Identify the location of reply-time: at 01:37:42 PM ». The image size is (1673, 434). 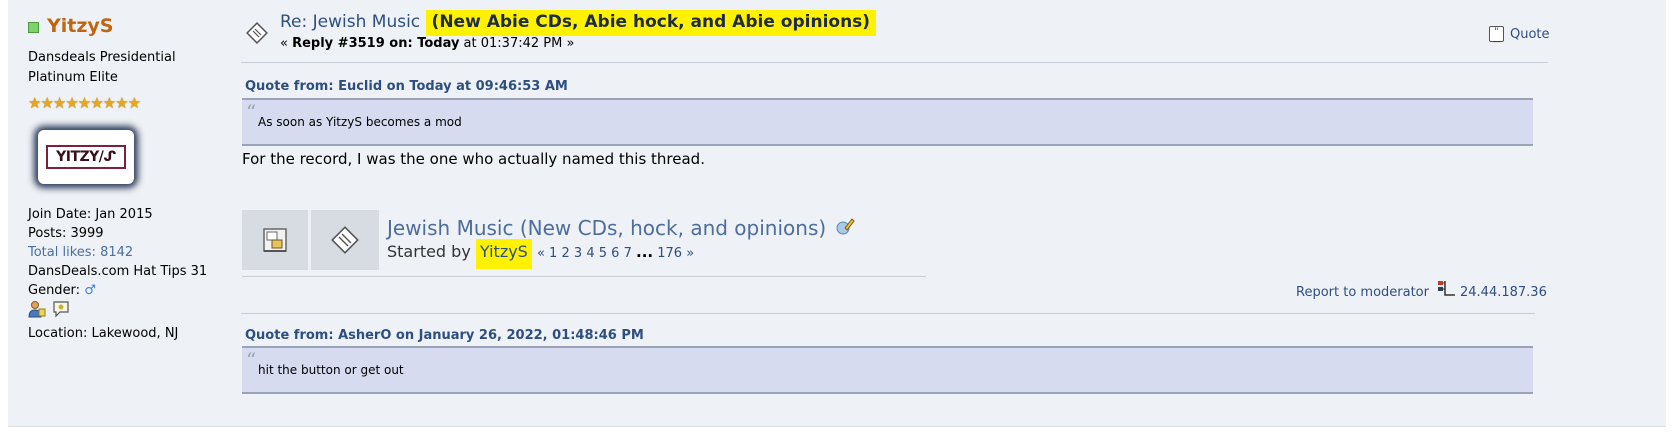
(517, 43).